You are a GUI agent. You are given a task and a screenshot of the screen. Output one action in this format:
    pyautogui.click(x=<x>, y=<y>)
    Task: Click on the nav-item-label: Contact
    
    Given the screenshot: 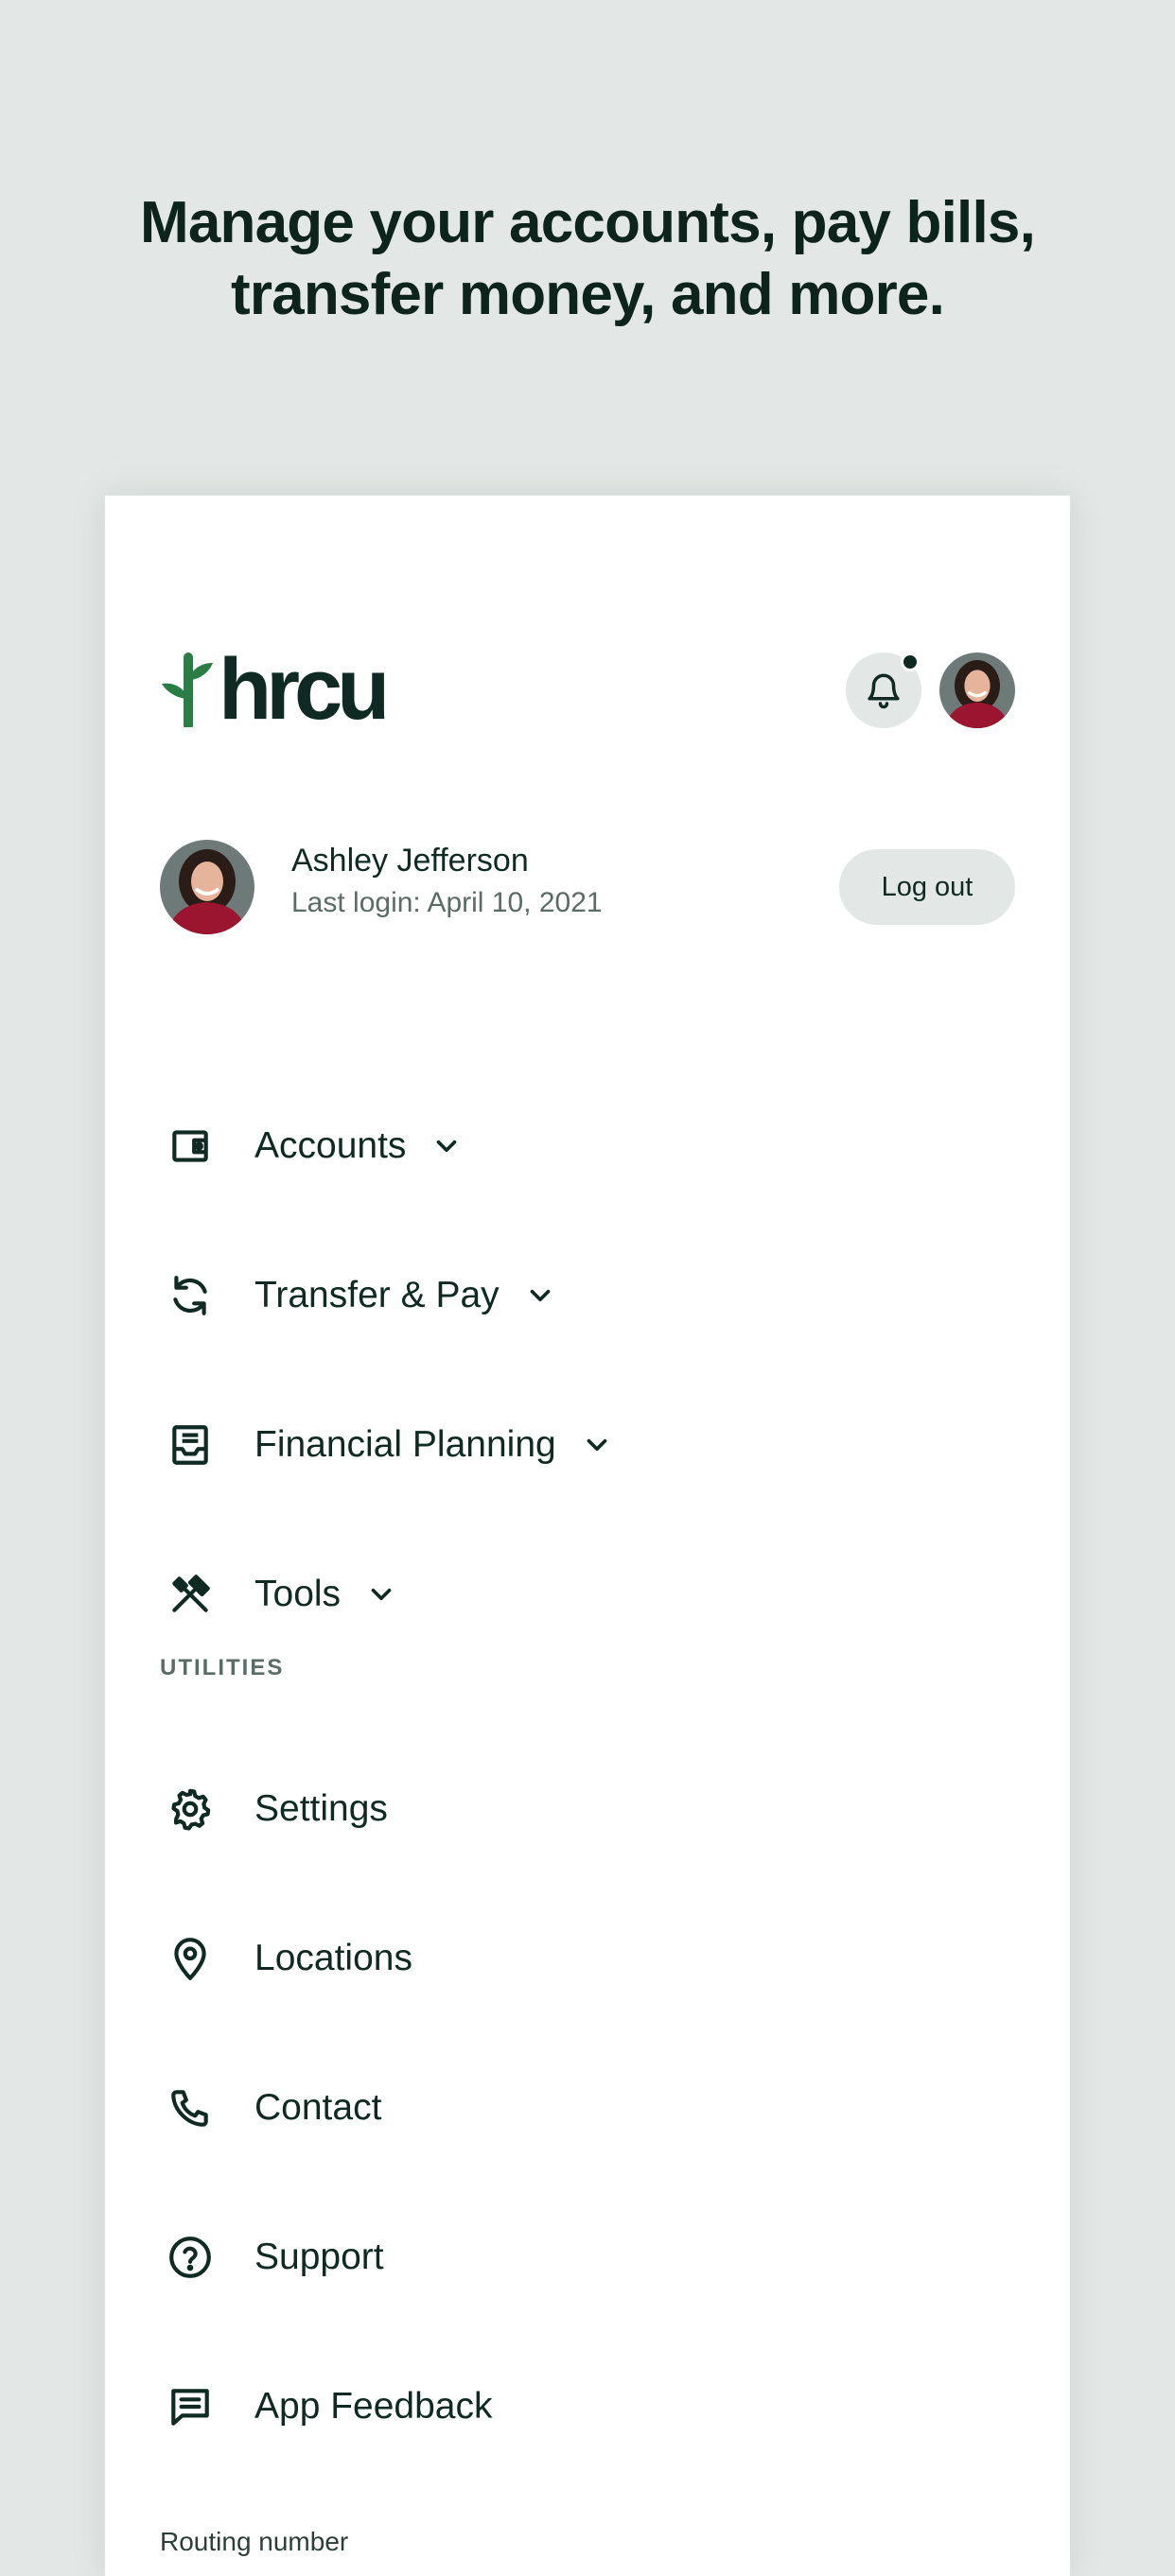 What is the action you would take?
    pyautogui.click(x=318, y=2107)
    